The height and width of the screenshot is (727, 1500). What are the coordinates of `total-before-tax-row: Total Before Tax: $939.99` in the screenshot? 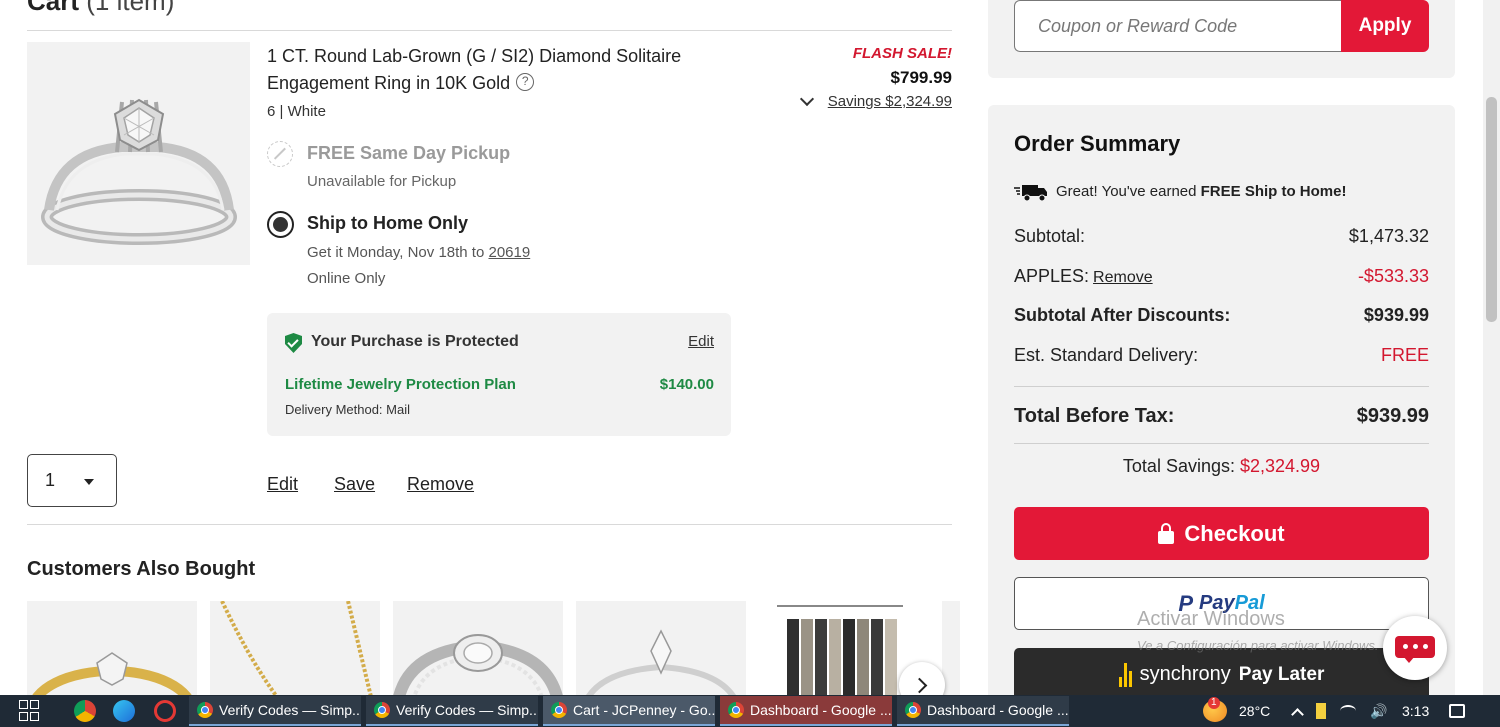 It's located at (1221, 416).